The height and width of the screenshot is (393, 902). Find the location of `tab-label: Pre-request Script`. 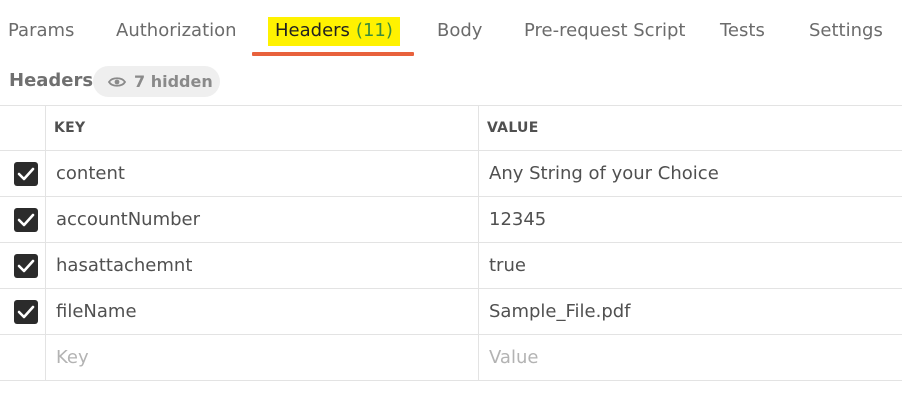

tab-label: Pre-request Script is located at coordinates (605, 30).